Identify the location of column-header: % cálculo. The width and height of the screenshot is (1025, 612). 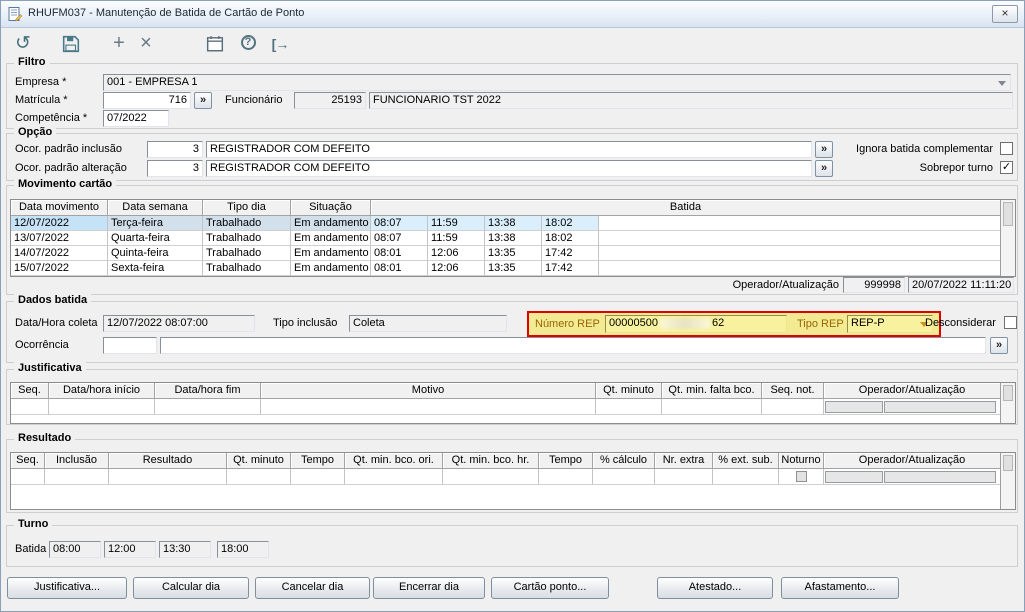
(624, 461).